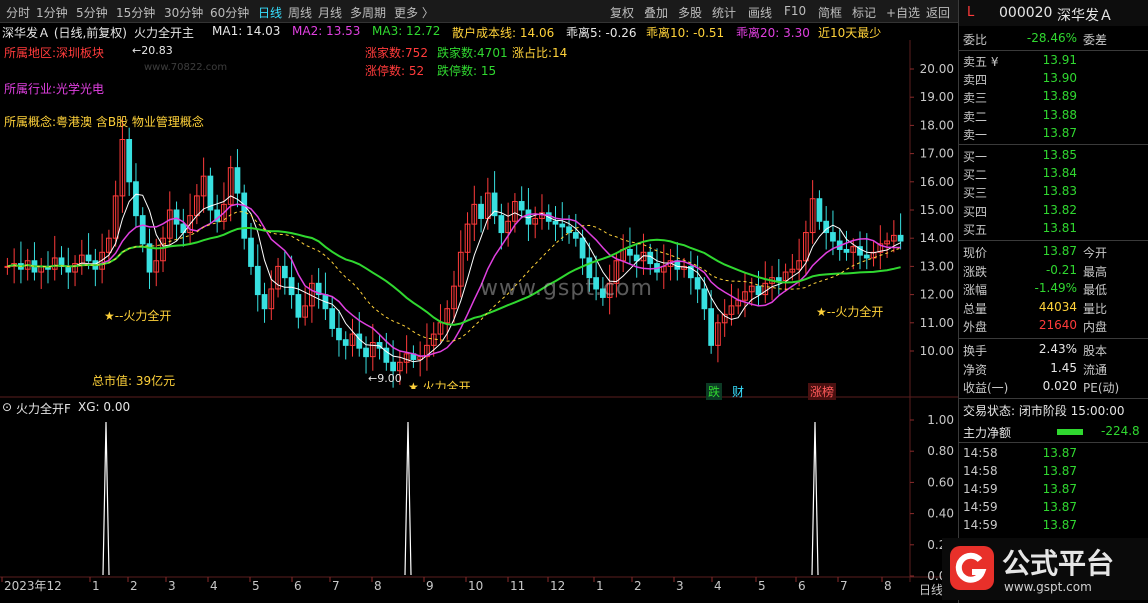  I want to click on tool-fuquan-button: 复权, so click(622, 12).